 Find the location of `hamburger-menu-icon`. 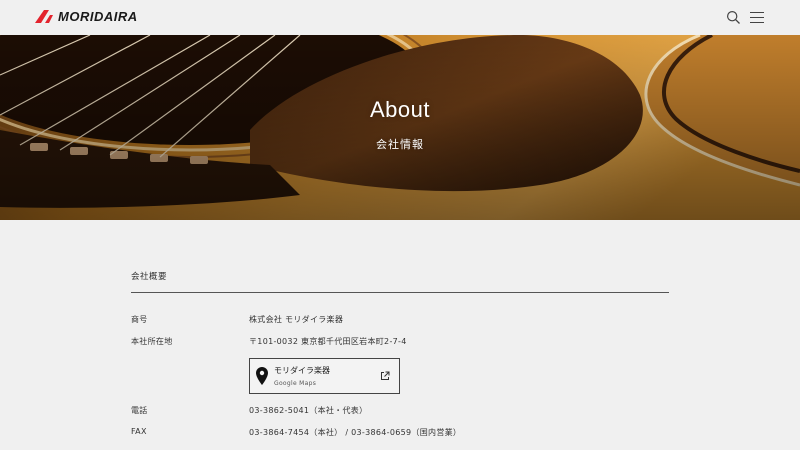

hamburger-menu-icon is located at coordinates (757, 13).